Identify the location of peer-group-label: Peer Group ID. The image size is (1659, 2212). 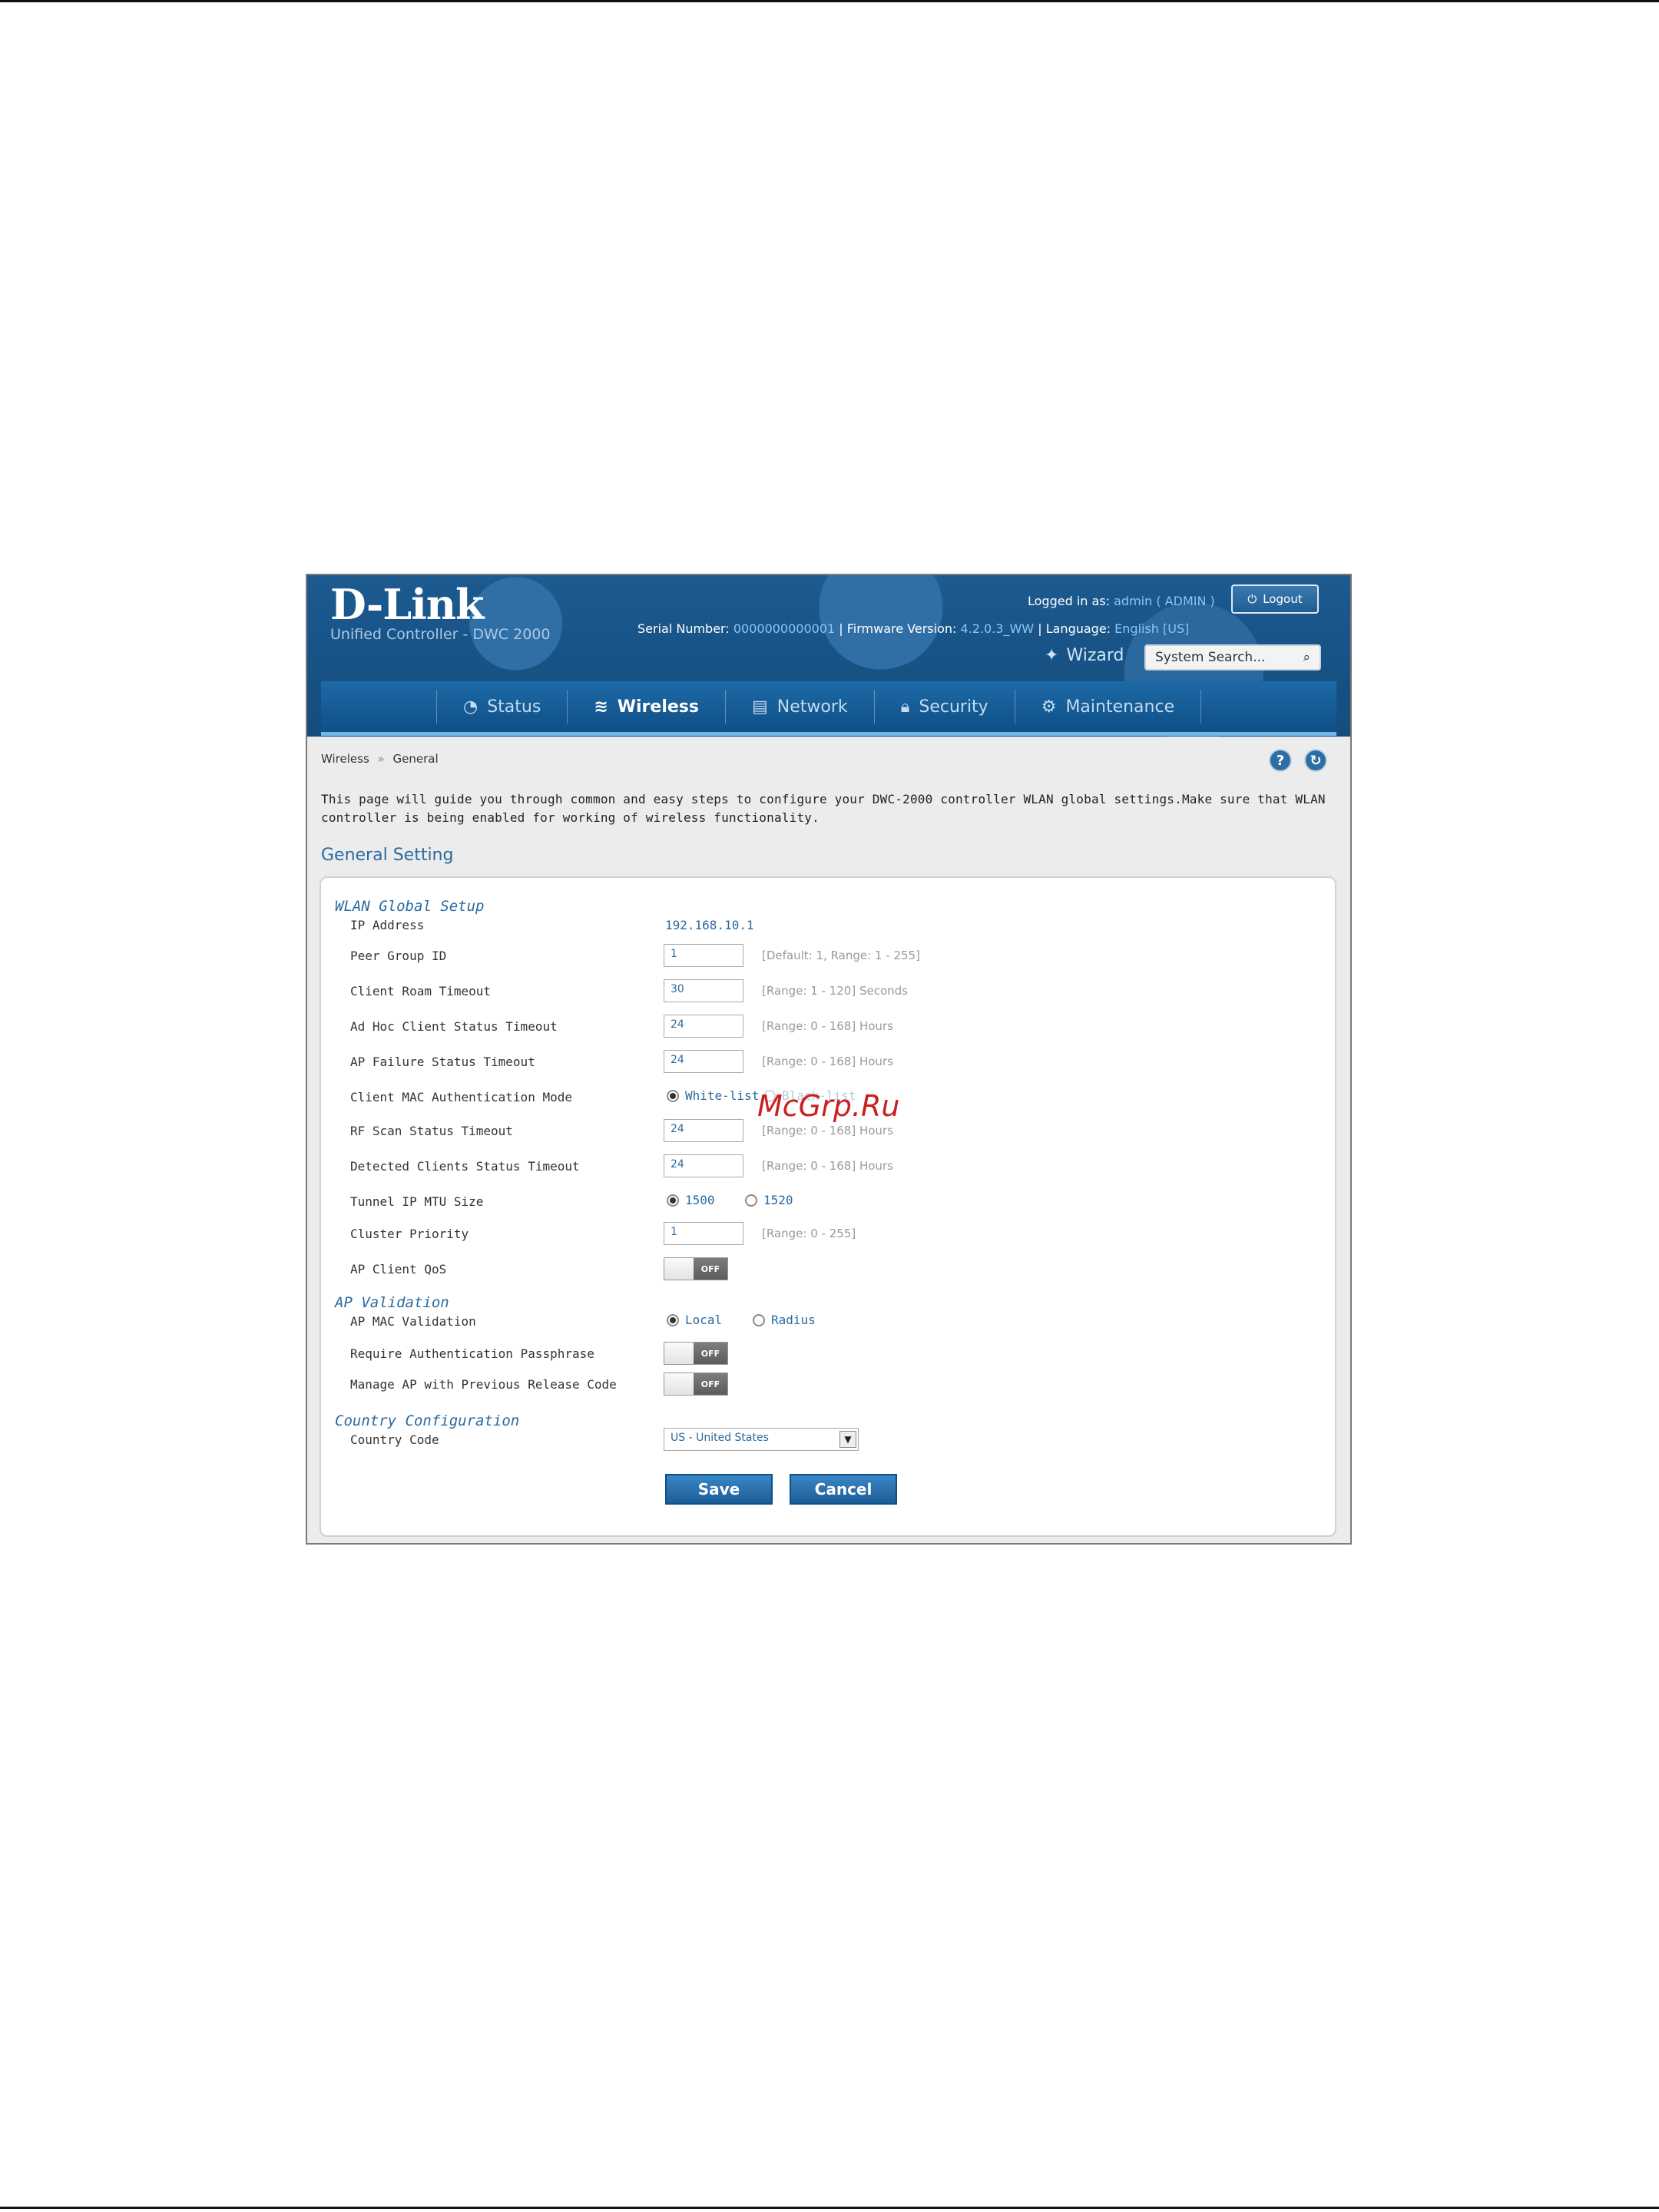
(399, 956).